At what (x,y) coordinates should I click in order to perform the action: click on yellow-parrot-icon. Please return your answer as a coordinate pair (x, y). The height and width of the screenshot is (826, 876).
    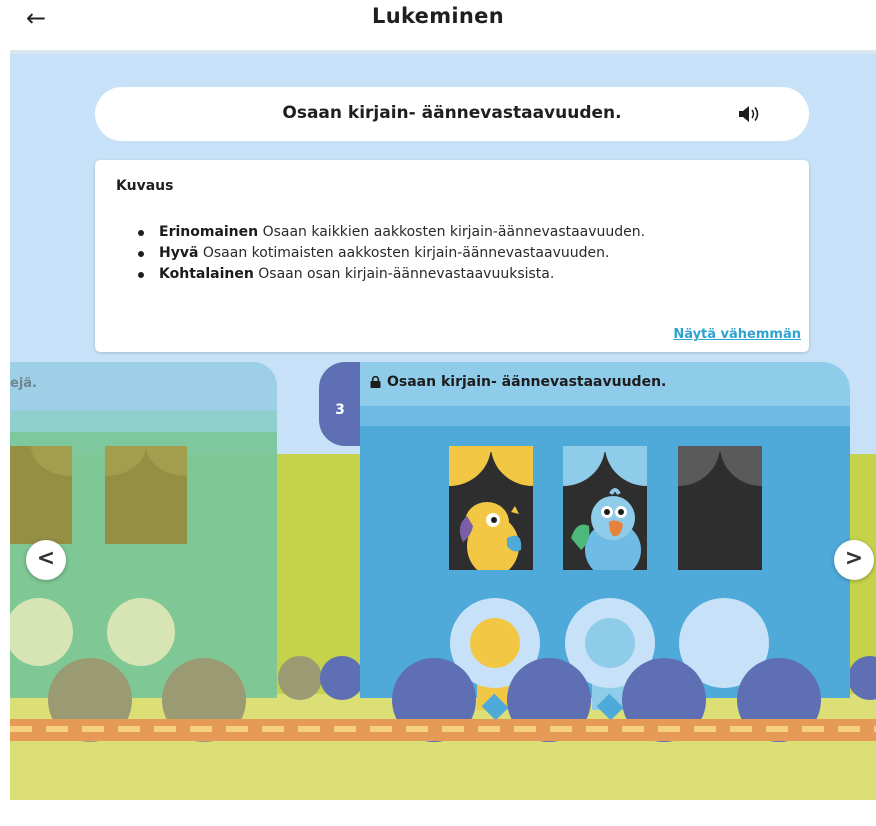
    Looking at the image, I should click on (490, 536).